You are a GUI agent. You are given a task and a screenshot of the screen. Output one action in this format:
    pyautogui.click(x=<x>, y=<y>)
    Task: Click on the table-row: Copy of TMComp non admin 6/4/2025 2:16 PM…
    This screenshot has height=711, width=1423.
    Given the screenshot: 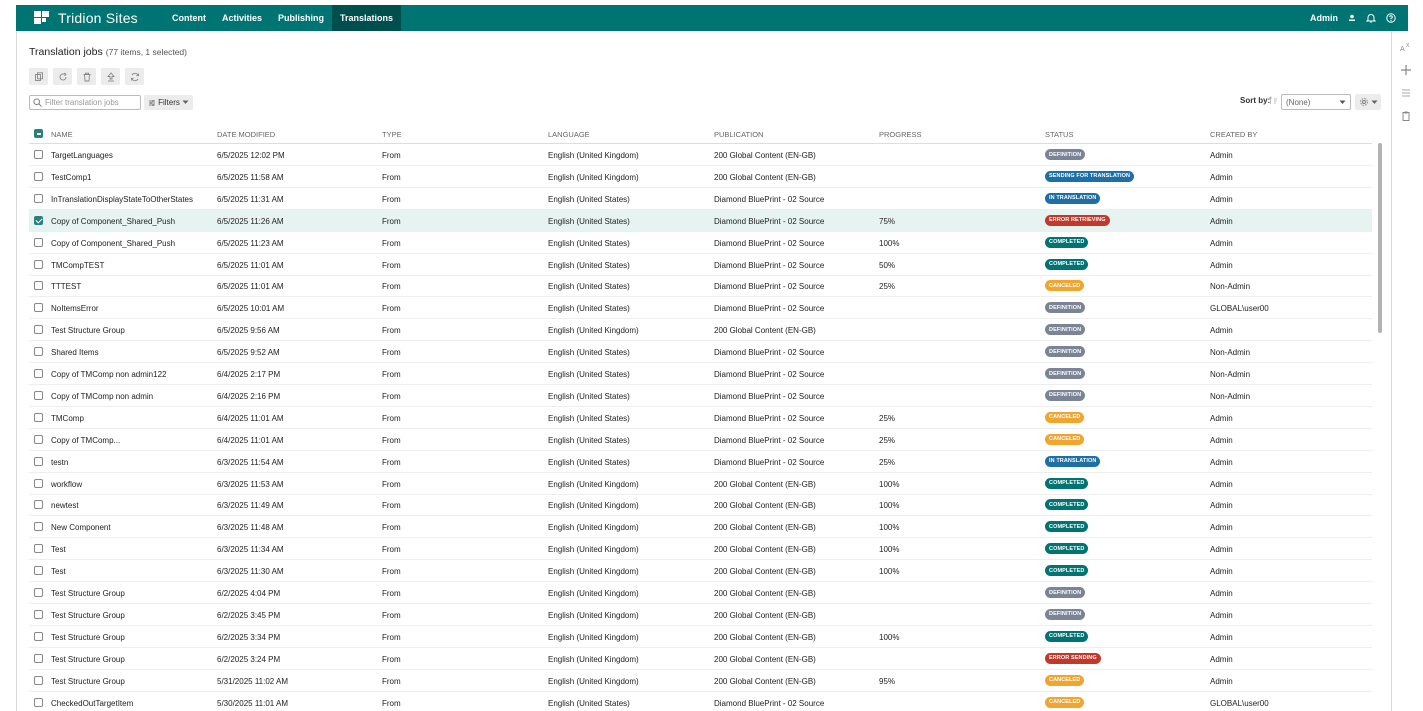 What is the action you would take?
    pyautogui.click(x=700, y=396)
    